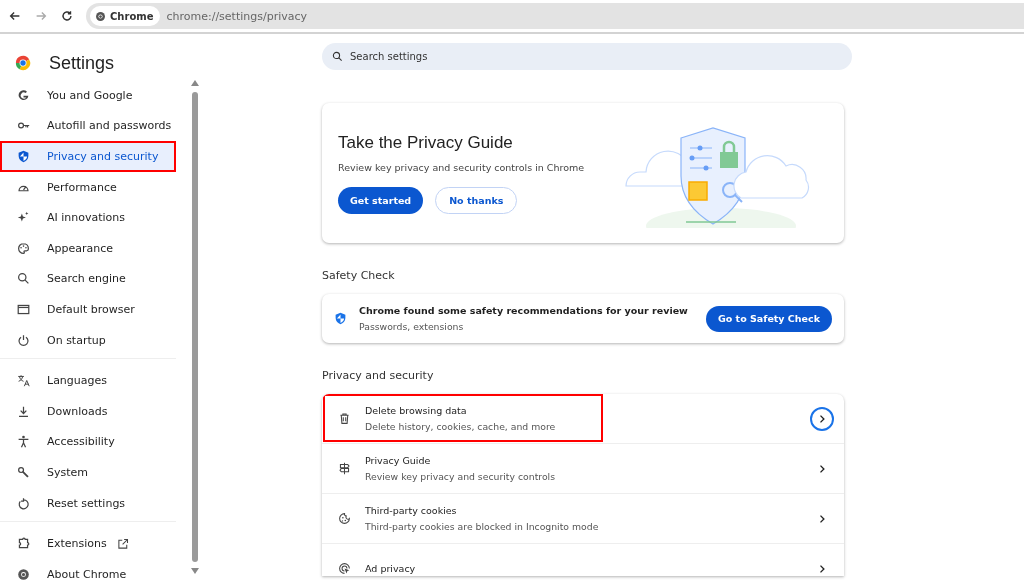 This screenshot has width=1024, height=588. Describe the element at coordinates (461, 426) in the screenshot. I see `row-description: Delete history, cookies, cache, and more` at that location.